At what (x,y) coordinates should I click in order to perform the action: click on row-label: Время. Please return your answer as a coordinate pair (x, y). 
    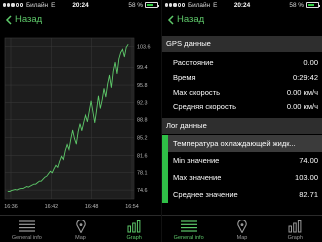
    Looking at the image, I should click on (184, 77).